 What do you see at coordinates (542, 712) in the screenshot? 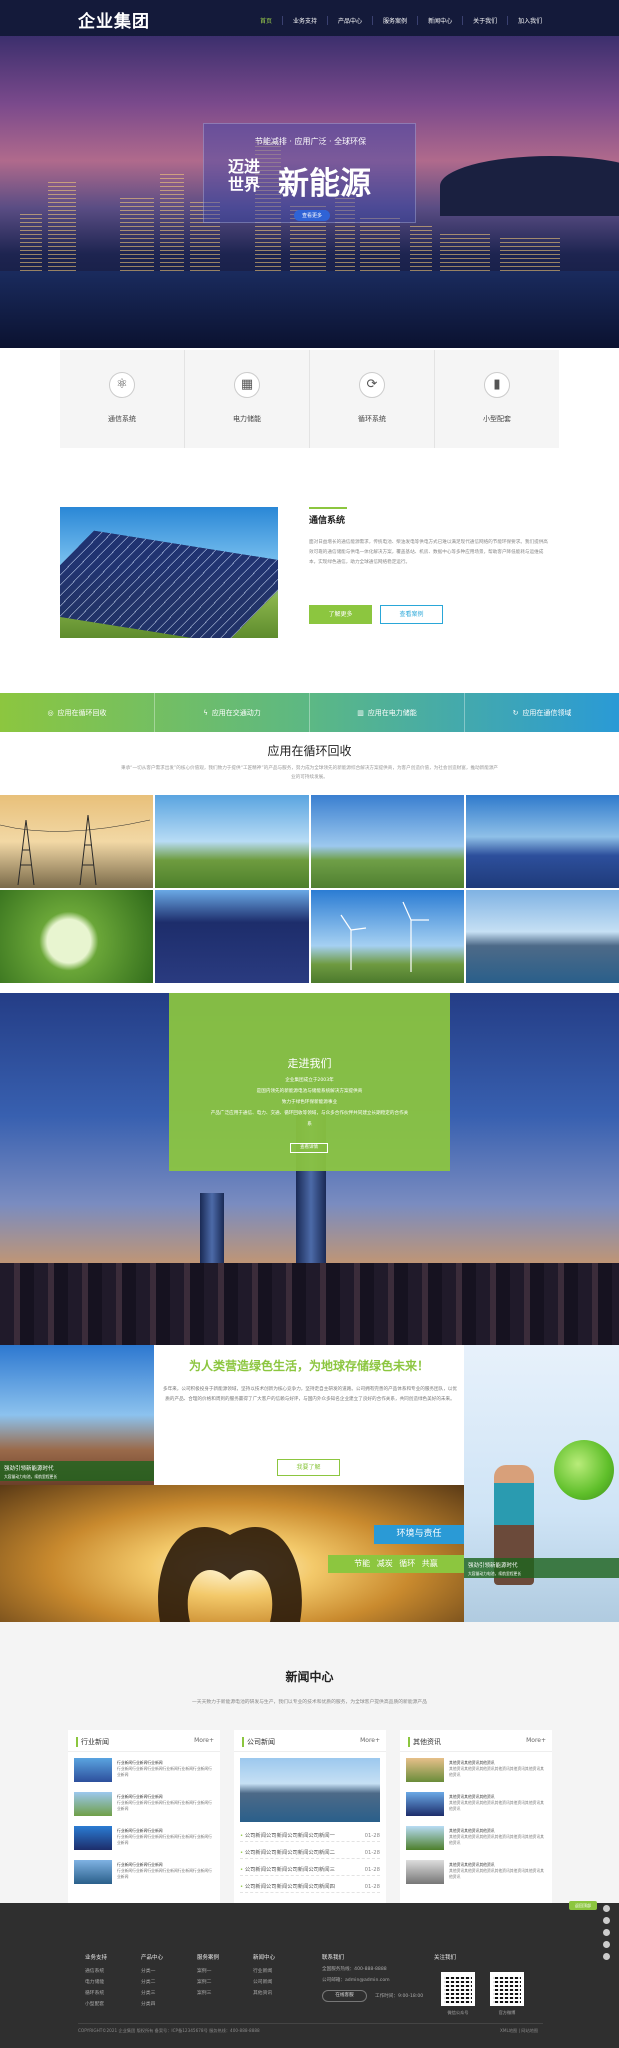
I see `tab-communication: ↻ 应用在通信领域` at bounding box center [542, 712].